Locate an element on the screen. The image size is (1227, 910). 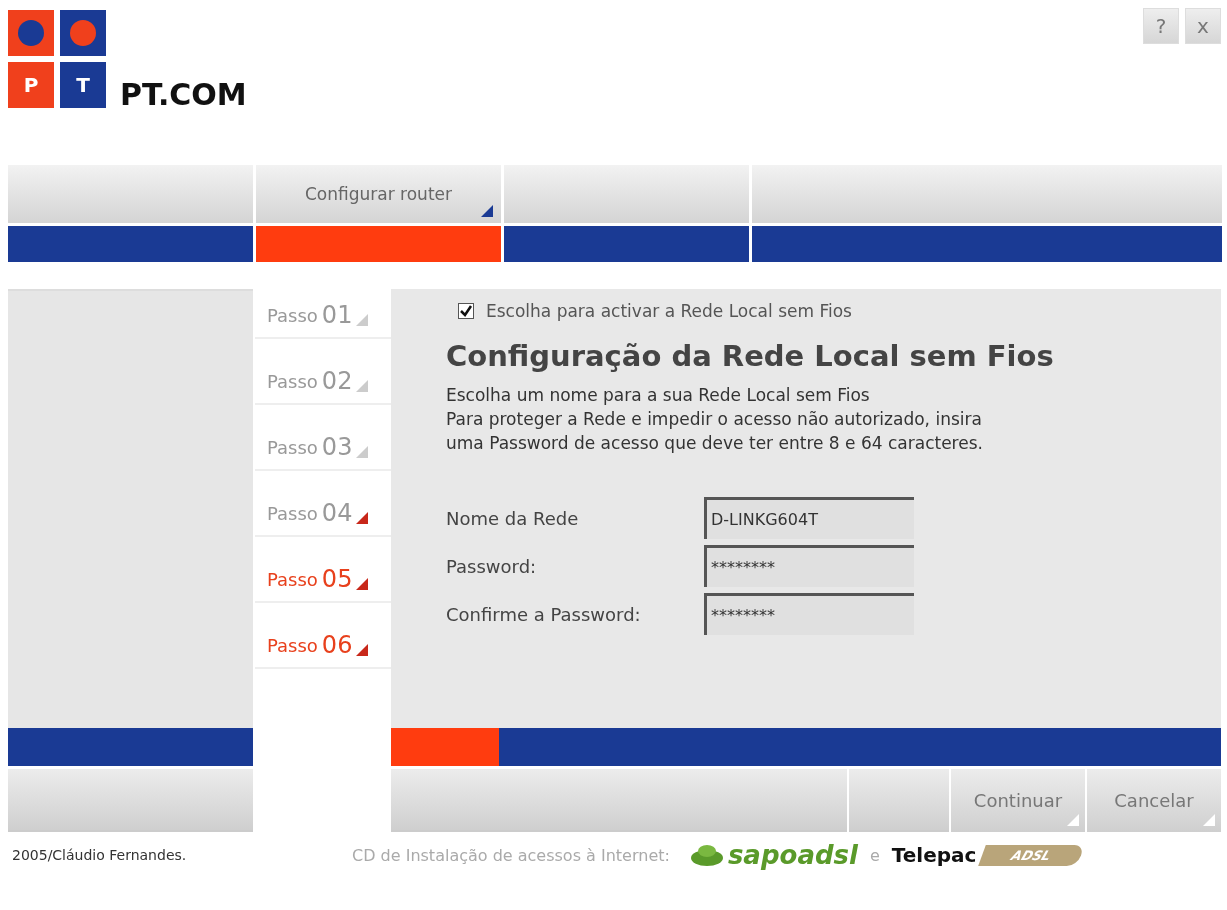
section-title: Configuração da Rede Local sem Fios is located at coordinates (750, 356).